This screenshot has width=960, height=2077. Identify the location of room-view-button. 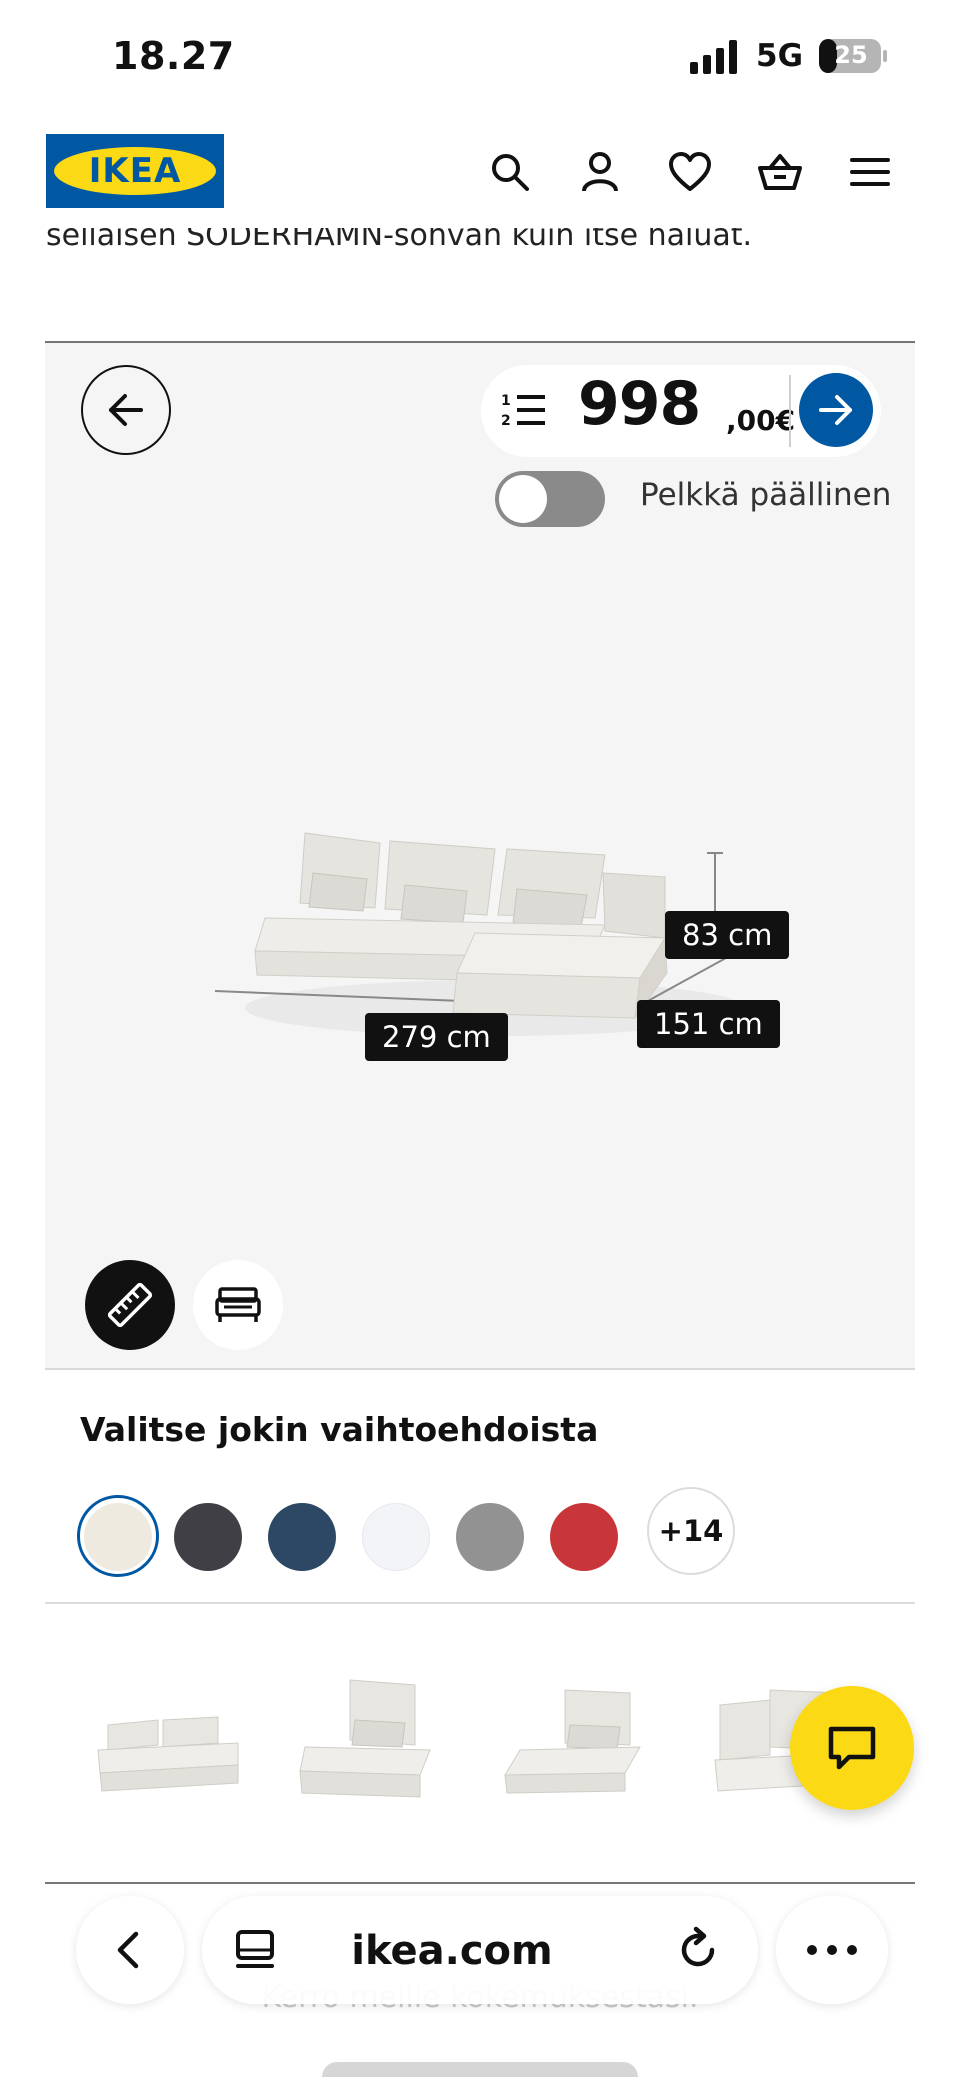
(238, 1305).